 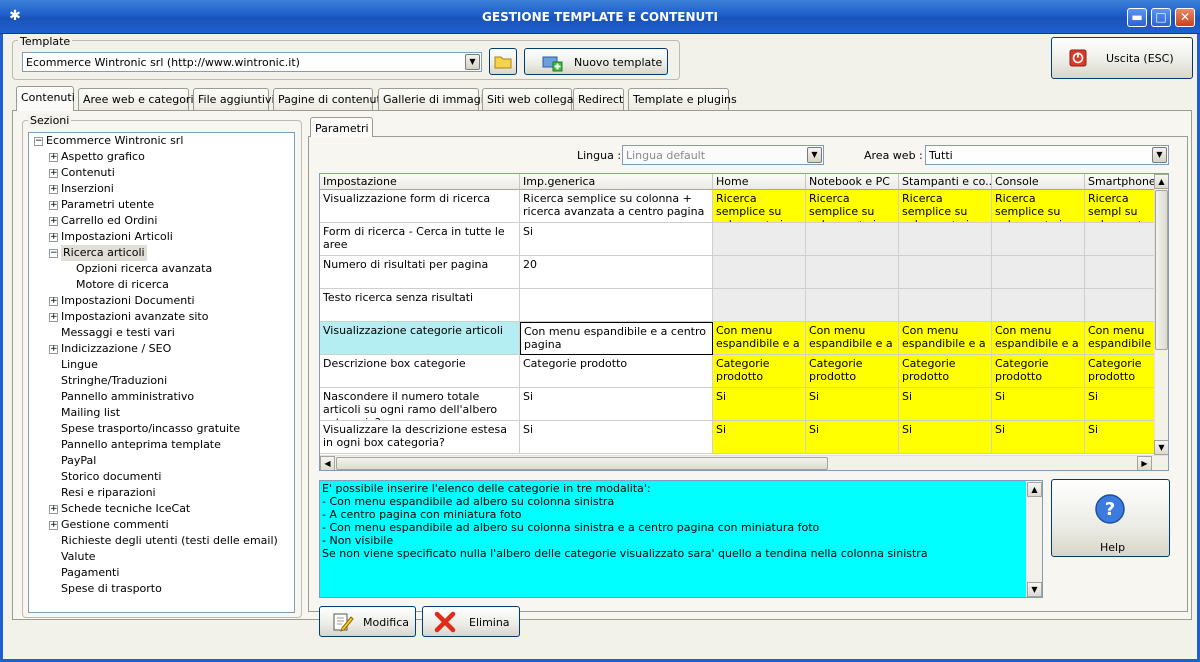 What do you see at coordinates (127, 397) in the screenshot?
I see `tree-item: Pannello amministrativo` at bounding box center [127, 397].